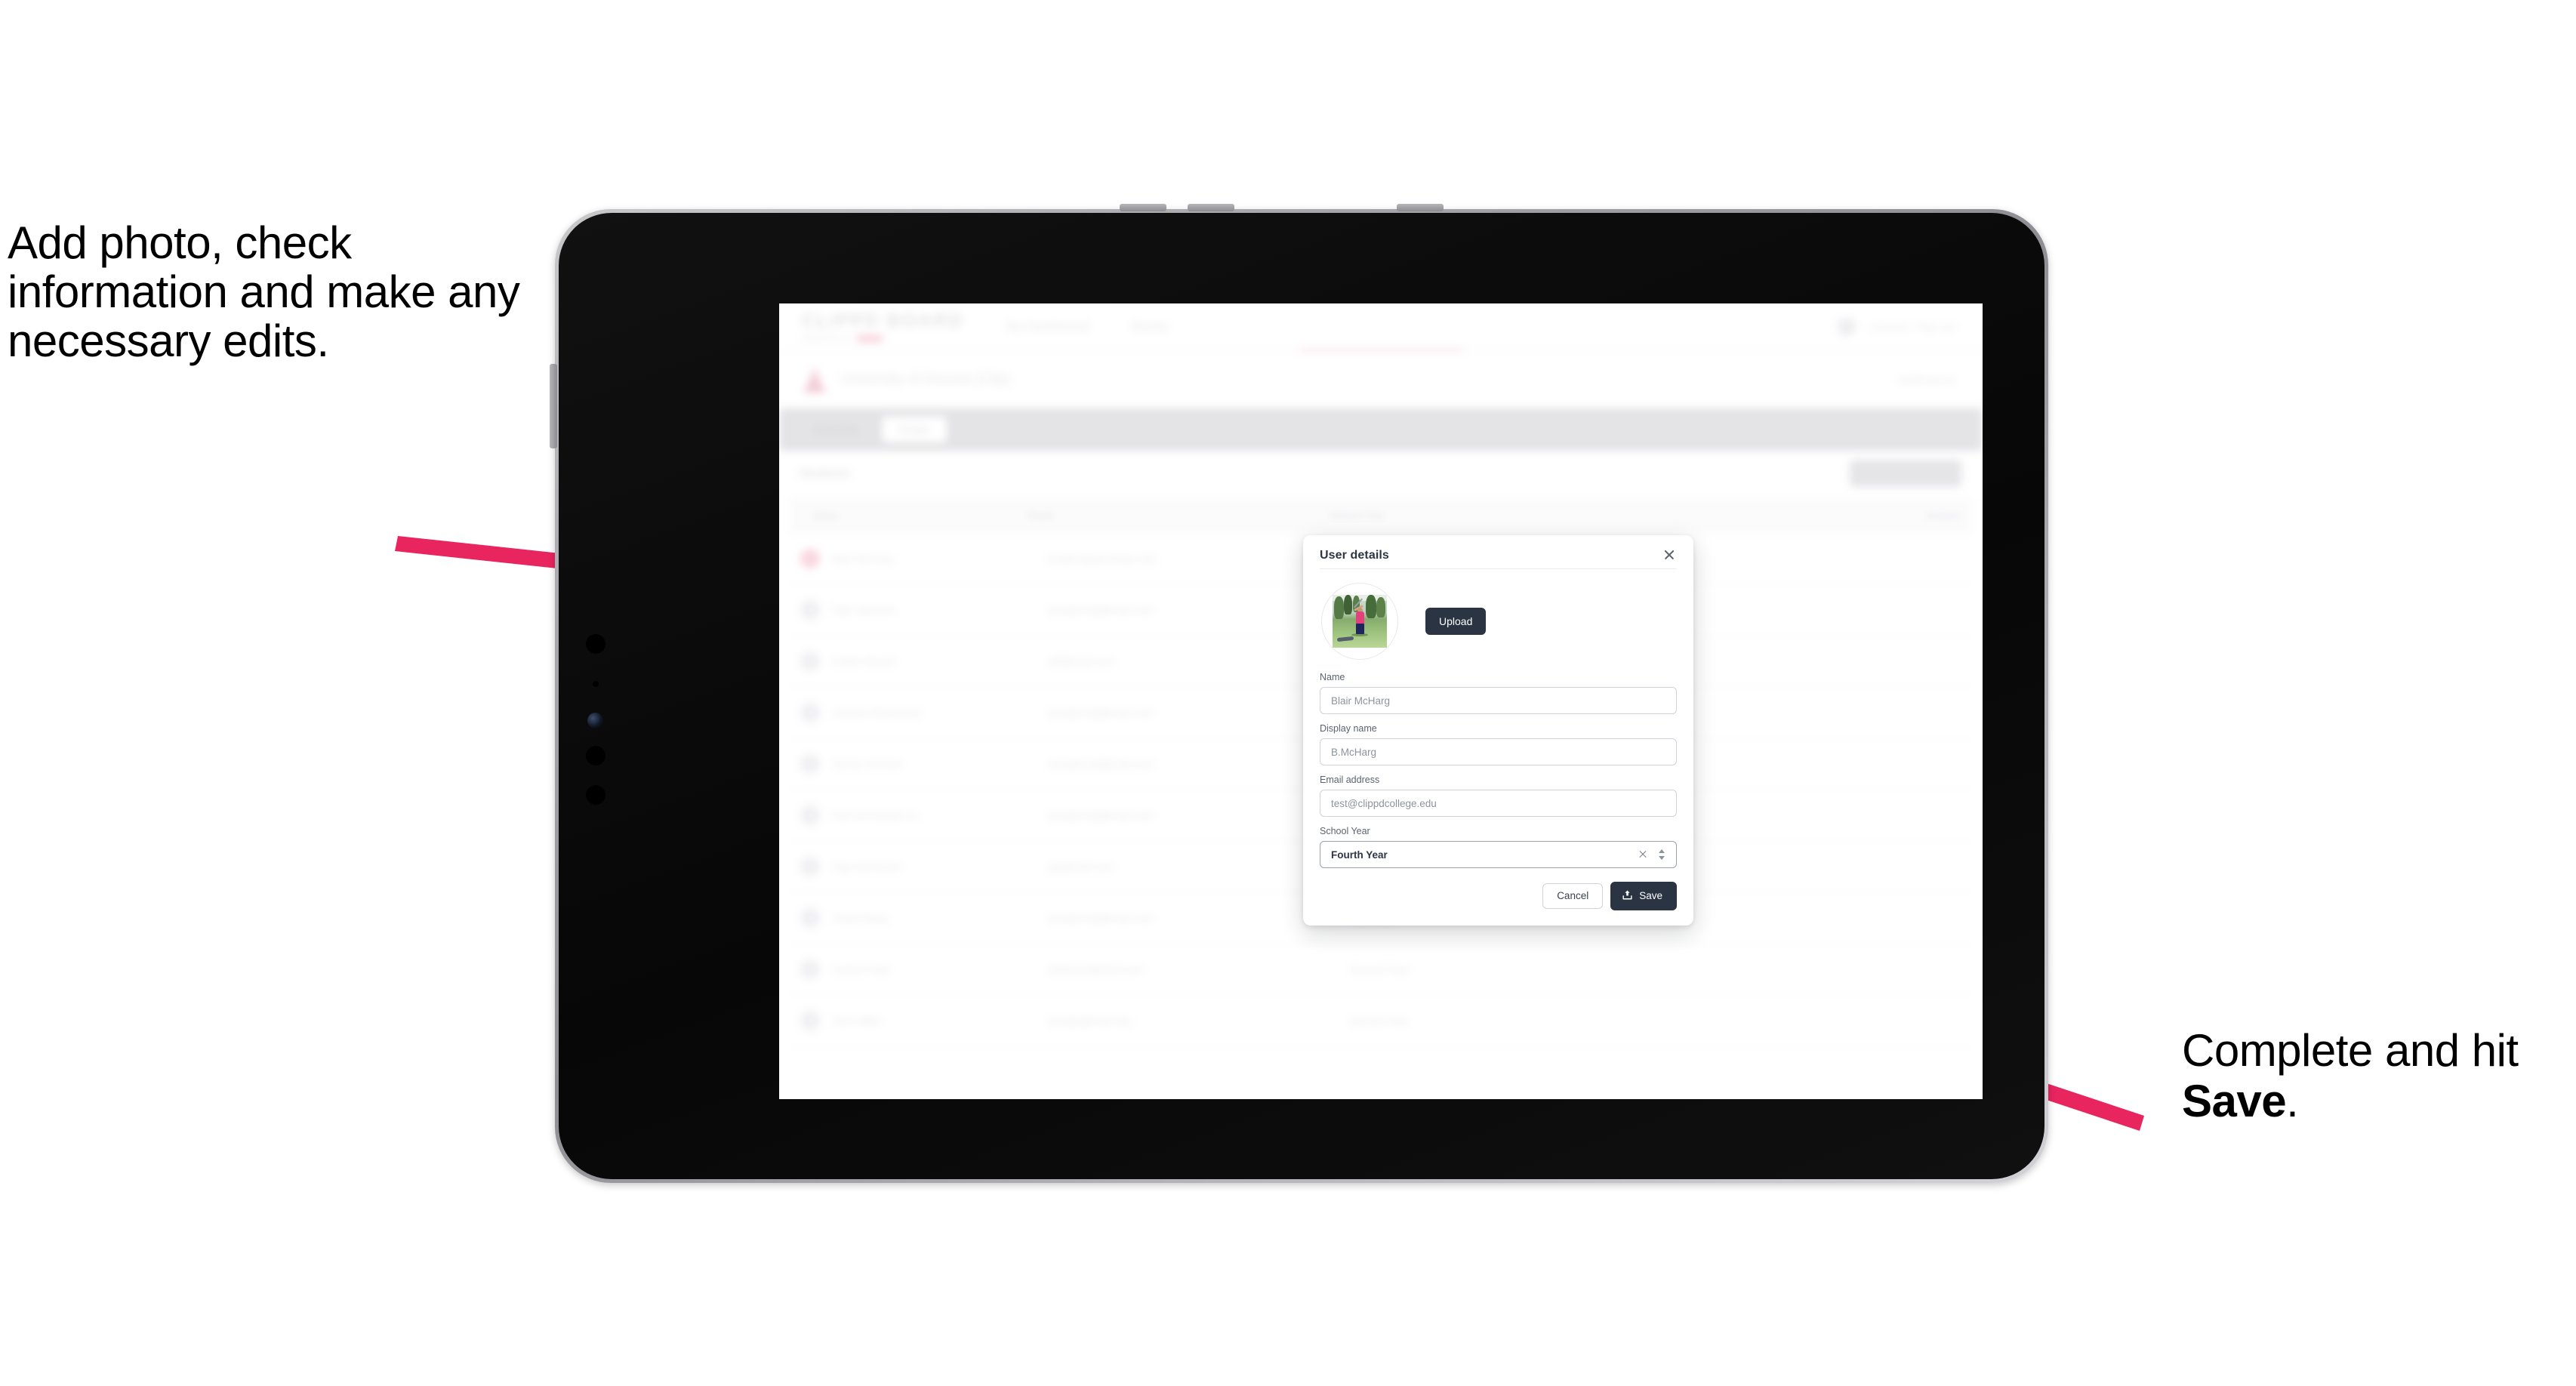  I want to click on cancel-button: Cancel, so click(1573, 896).